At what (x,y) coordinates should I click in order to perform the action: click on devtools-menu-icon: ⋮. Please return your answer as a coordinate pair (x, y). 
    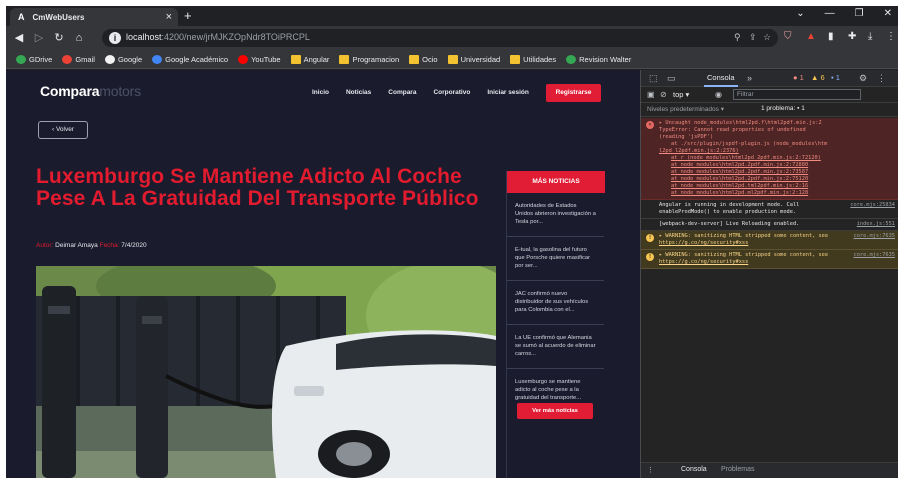
    Looking at the image, I should click on (881, 78).